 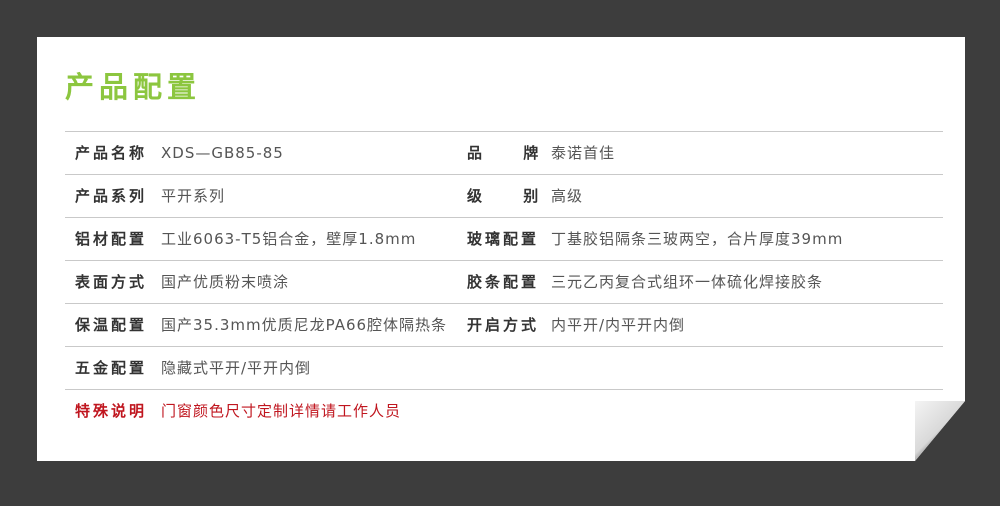 I want to click on label-grade: 级 别, so click(x=512, y=196).